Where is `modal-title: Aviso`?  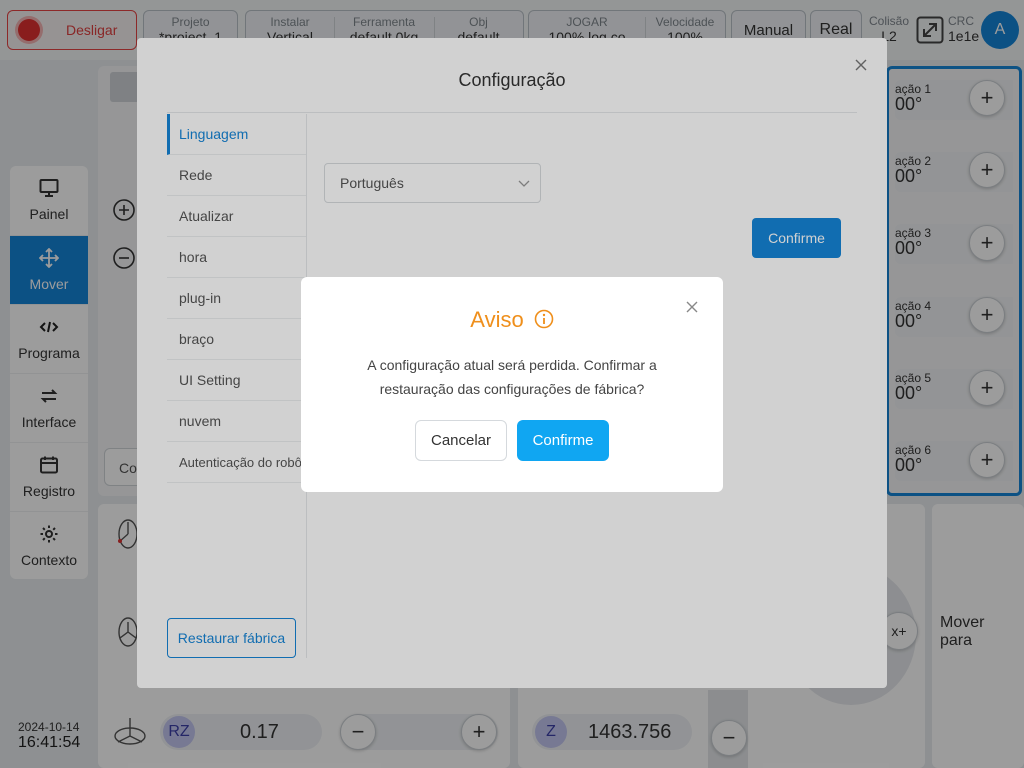 modal-title: Aviso is located at coordinates (512, 320).